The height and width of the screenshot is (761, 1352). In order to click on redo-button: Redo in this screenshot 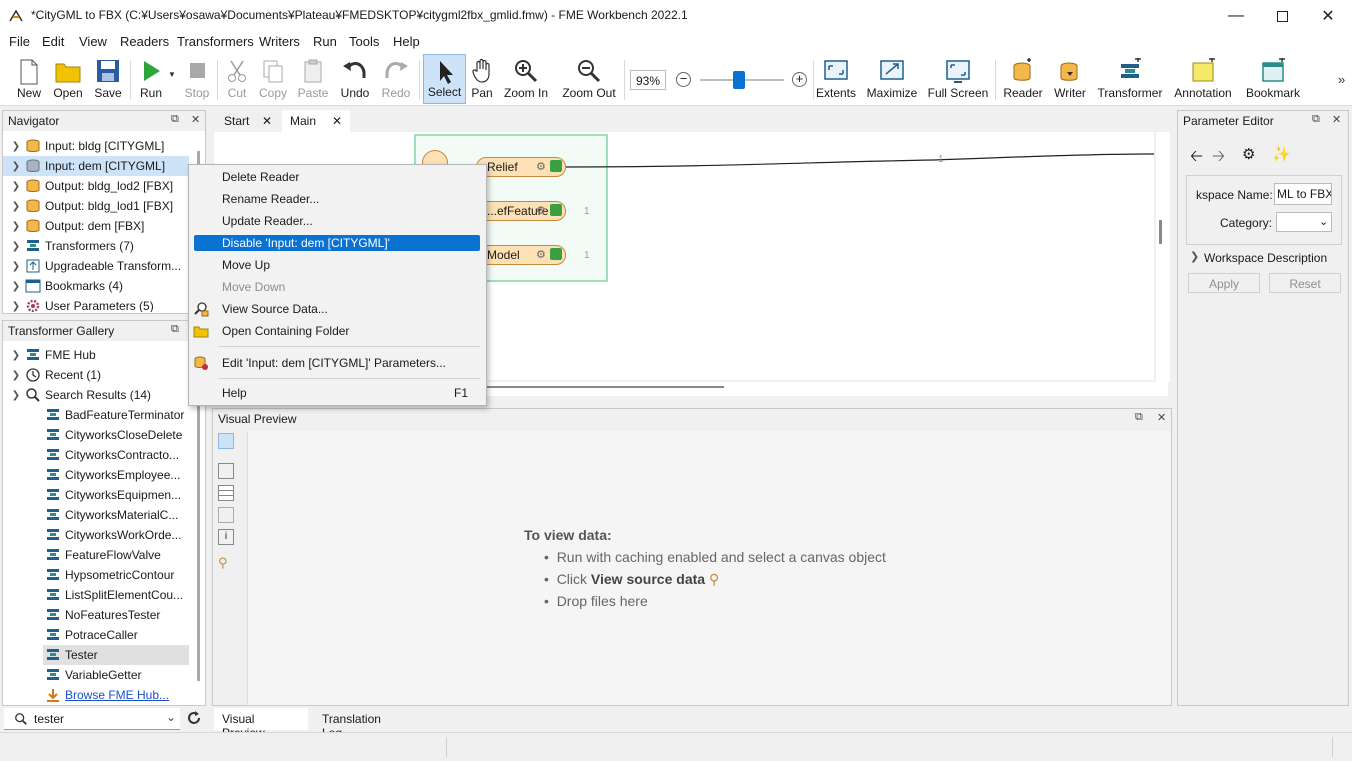, I will do `click(396, 79)`.